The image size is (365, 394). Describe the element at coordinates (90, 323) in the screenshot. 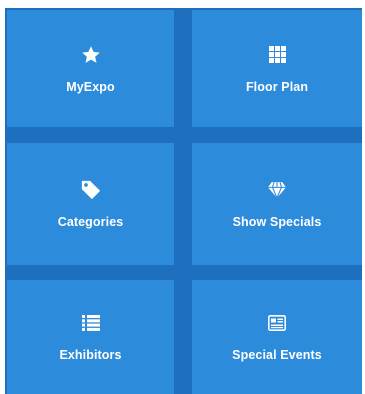

I see `list-icon` at that location.